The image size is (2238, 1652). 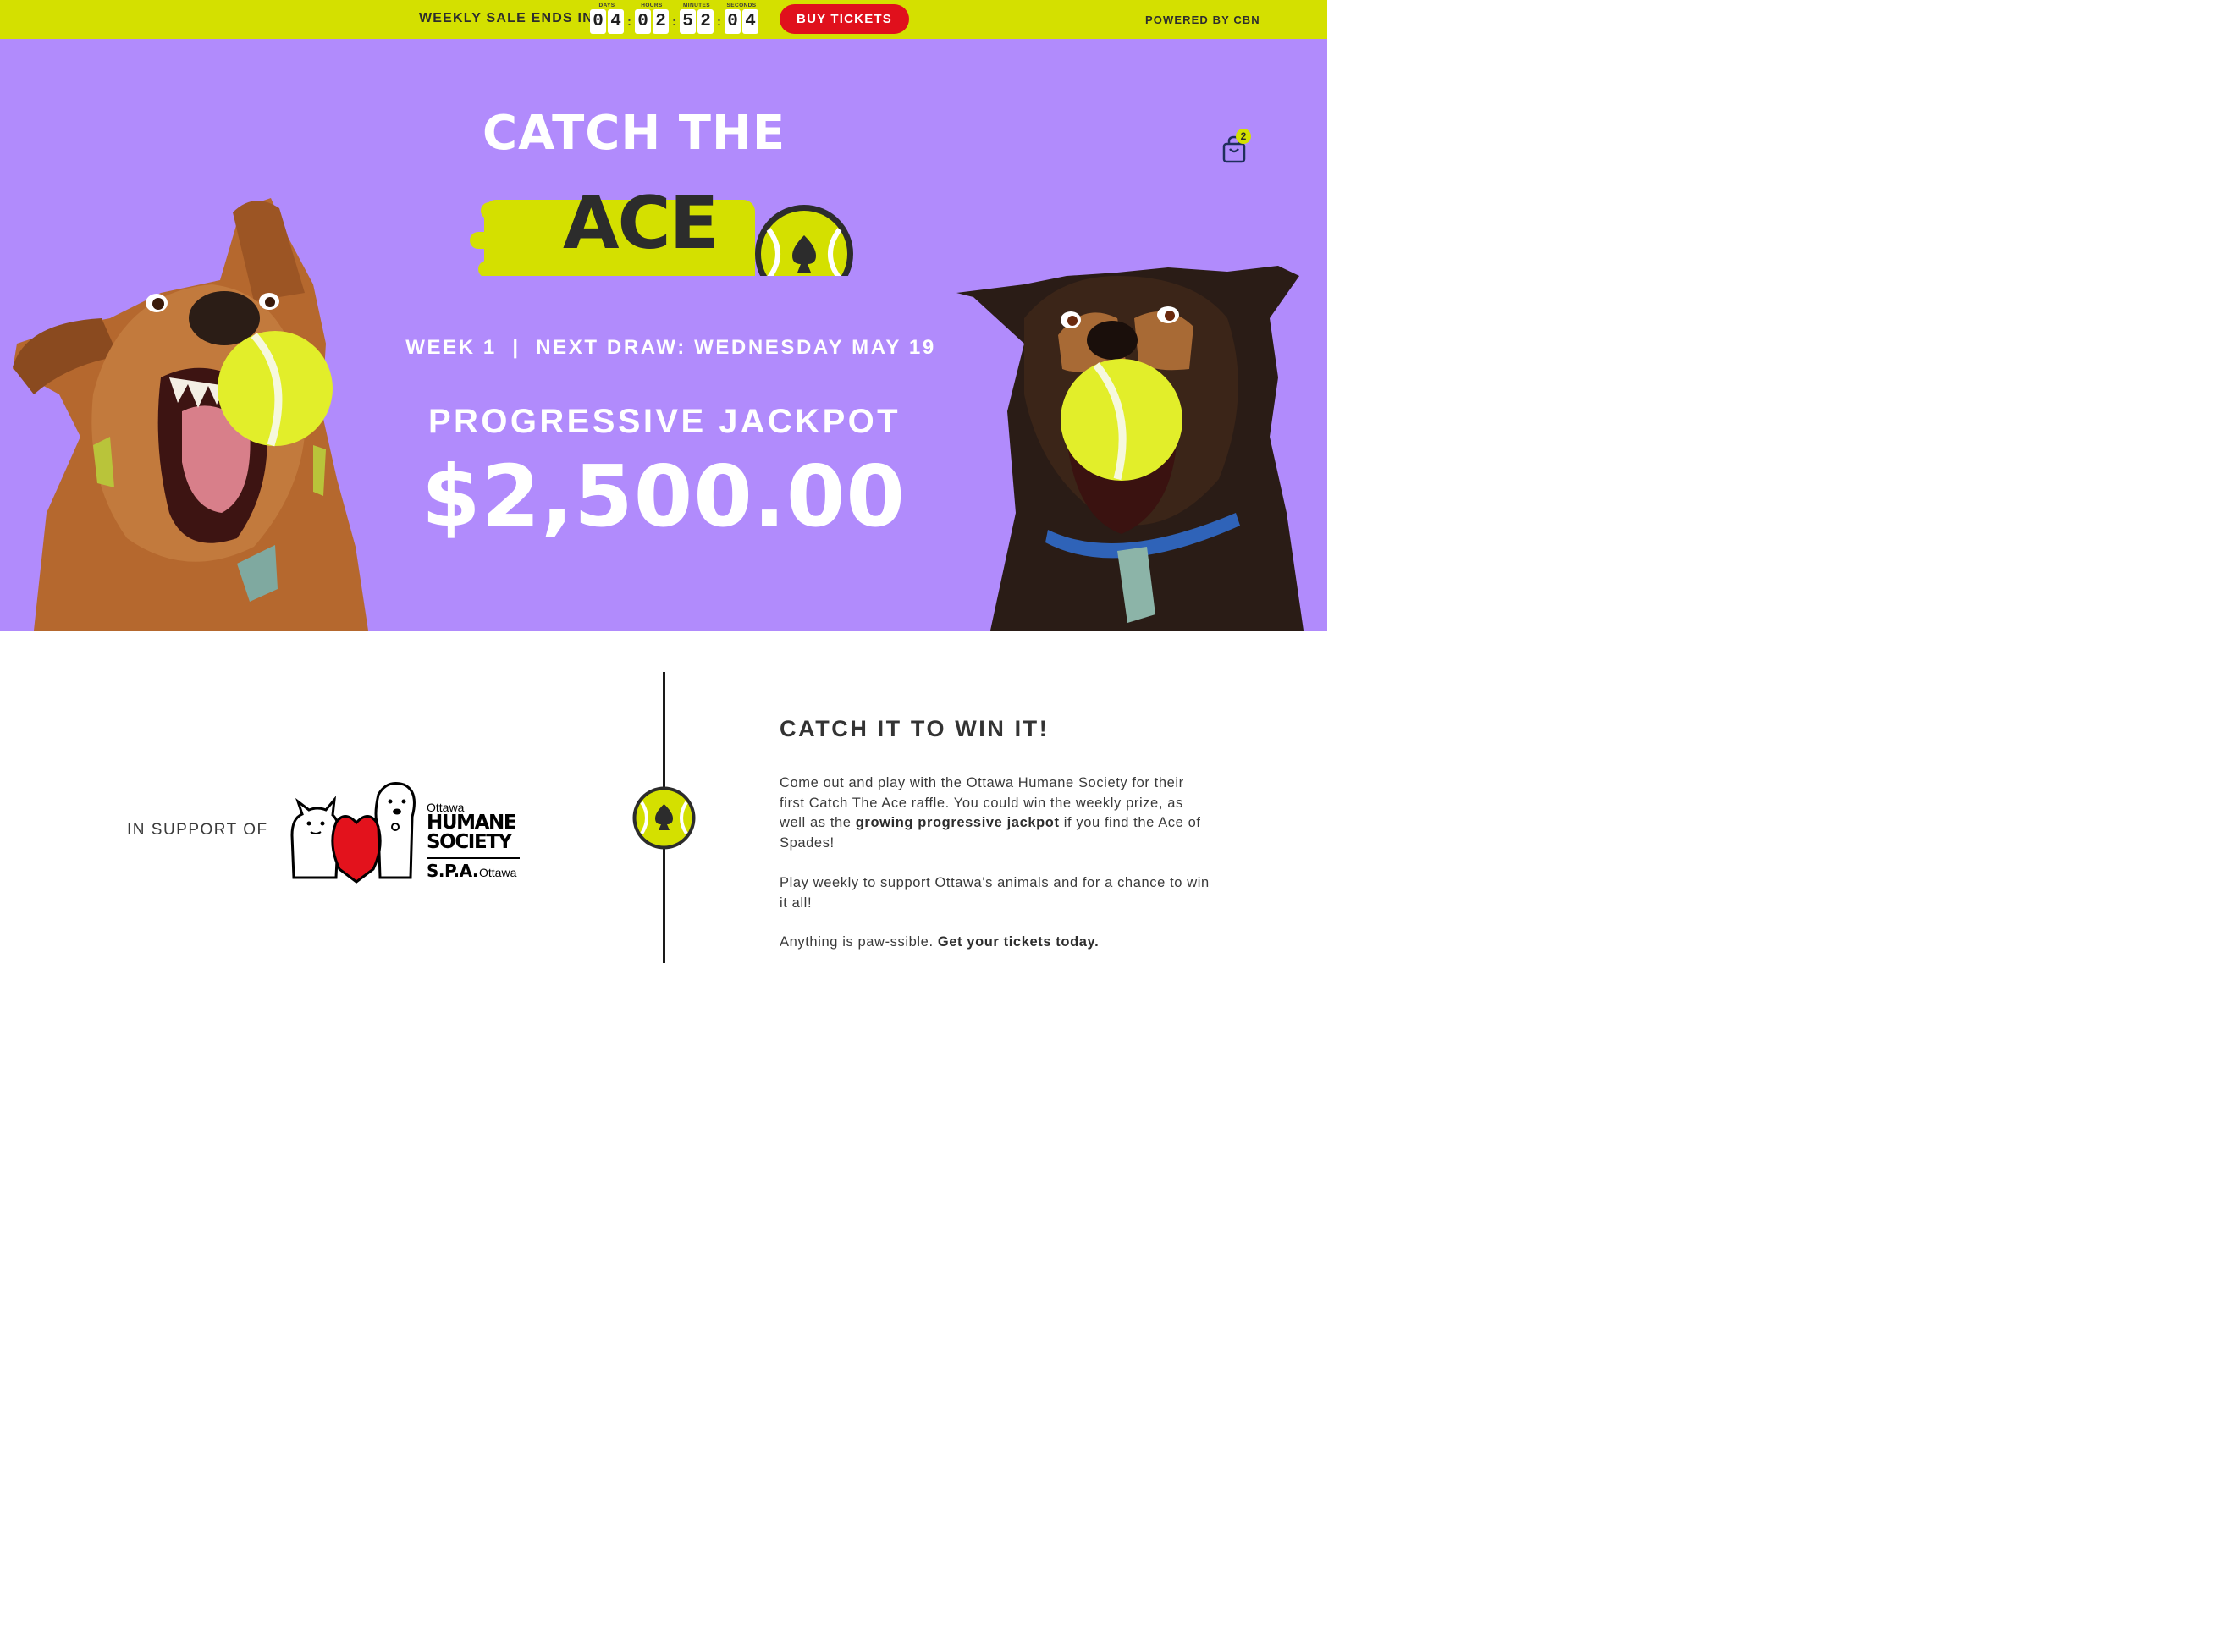 What do you see at coordinates (664, 496) in the screenshot?
I see `jackpot-amount: $2,500.00` at bounding box center [664, 496].